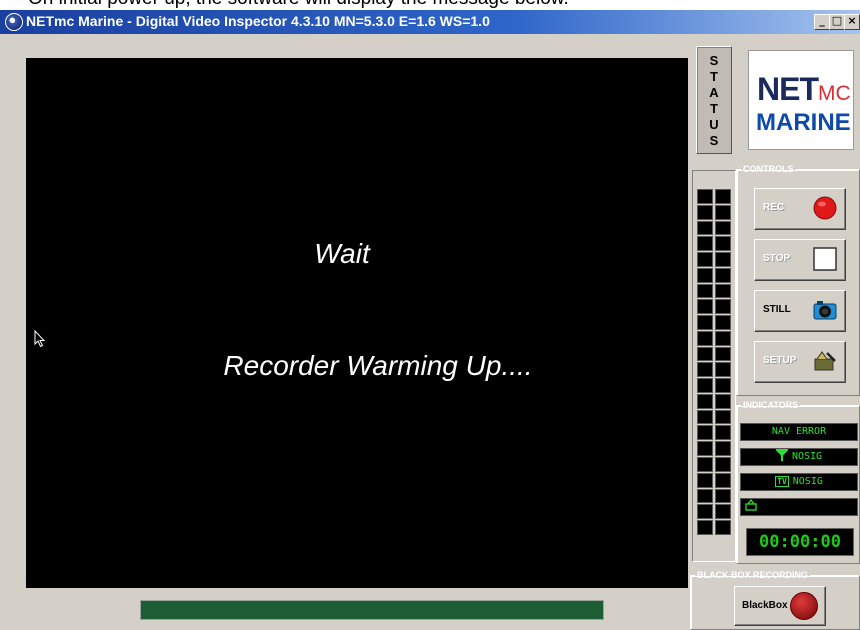 This screenshot has width=860, height=630. I want to click on gps-indicator: NOSIG, so click(799, 457).